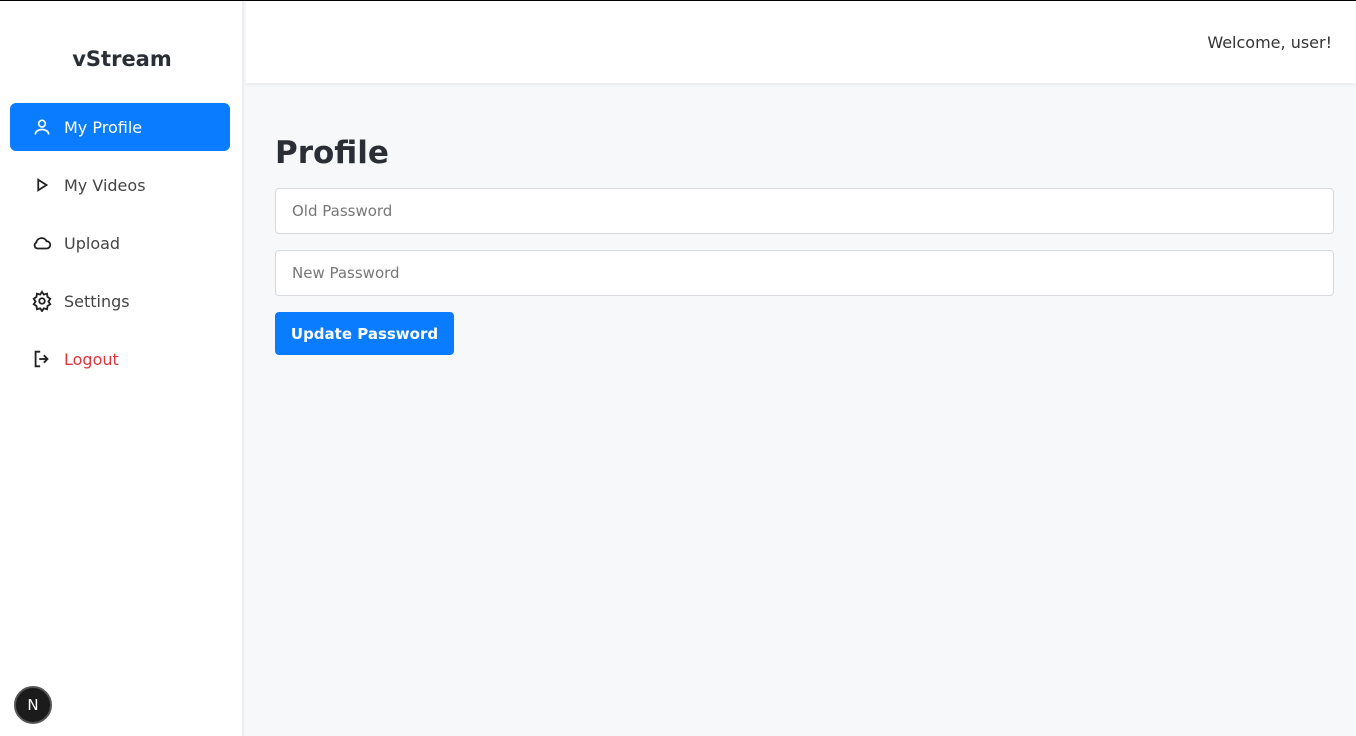 Image resolution: width=1356 pixels, height=736 pixels. What do you see at coordinates (92, 243) in the screenshot?
I see `sidebar-item-label: Upload` at bounding box center [92, 243].